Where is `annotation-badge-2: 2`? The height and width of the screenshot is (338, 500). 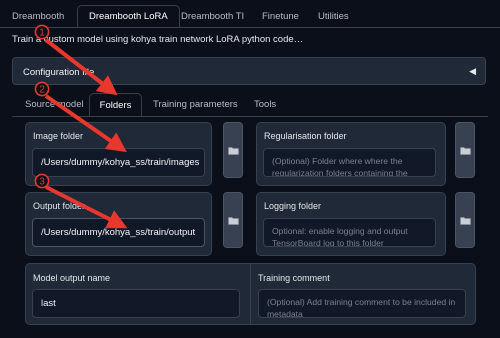
annotation-badge-2: 2 is located at coordinates (42, 89).